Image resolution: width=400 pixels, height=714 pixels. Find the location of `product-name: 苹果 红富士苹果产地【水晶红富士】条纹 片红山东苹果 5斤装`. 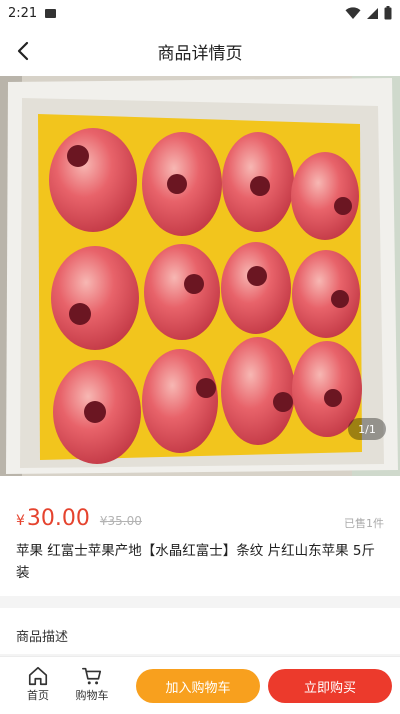

product-name: 苹果 红富士苹果产地【水晶红富士】条纹 片红山东苹果 5斤装 is located at coordinates (195, 562).